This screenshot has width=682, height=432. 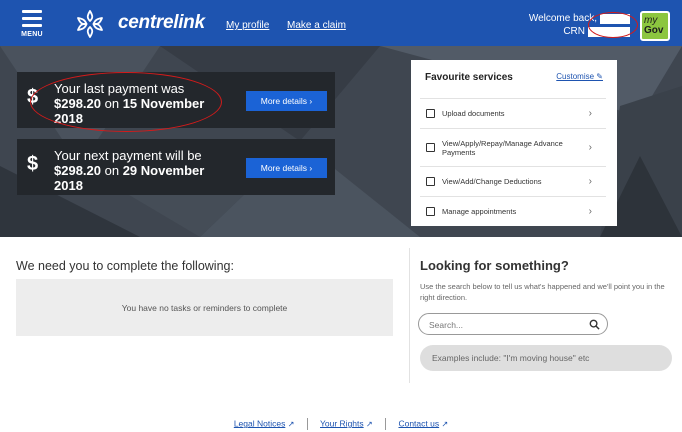 What do you see at coordinates (112, 170) in the screenshot?
I see `next-payment-on: on` at bounding box center [112, 170].